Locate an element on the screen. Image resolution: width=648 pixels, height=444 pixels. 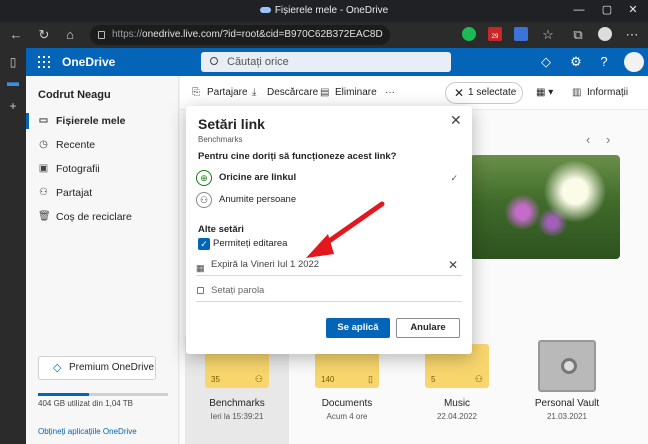
calendar-icon: ▦ is located at coordinates (200, 268).